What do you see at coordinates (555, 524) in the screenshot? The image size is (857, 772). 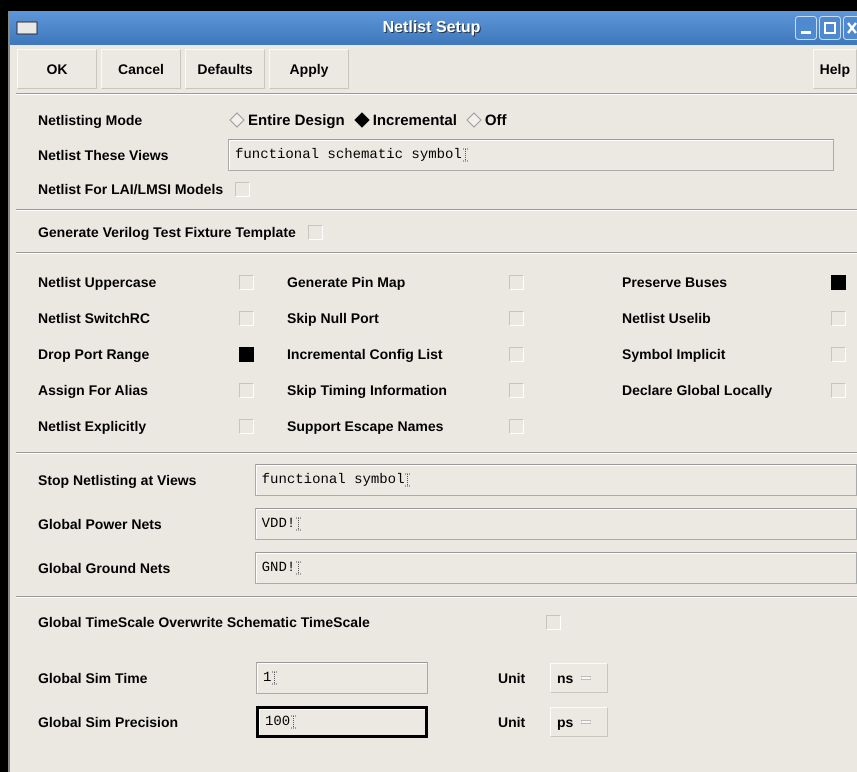 I see `text-field: VDD!` at bounding box center [555, 524].